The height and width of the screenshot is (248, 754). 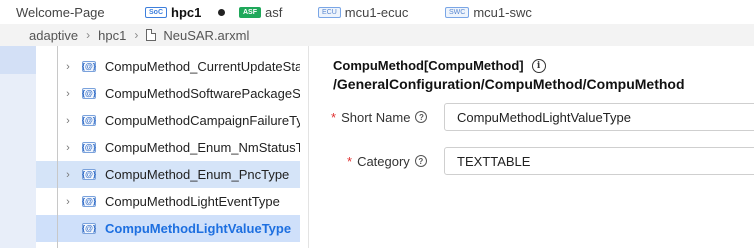 What do you see at coordinates (192, 201) in the screenshot?
I see `tree-item-label: CompuMethodLightEventType` at bounding box center [192, 201].